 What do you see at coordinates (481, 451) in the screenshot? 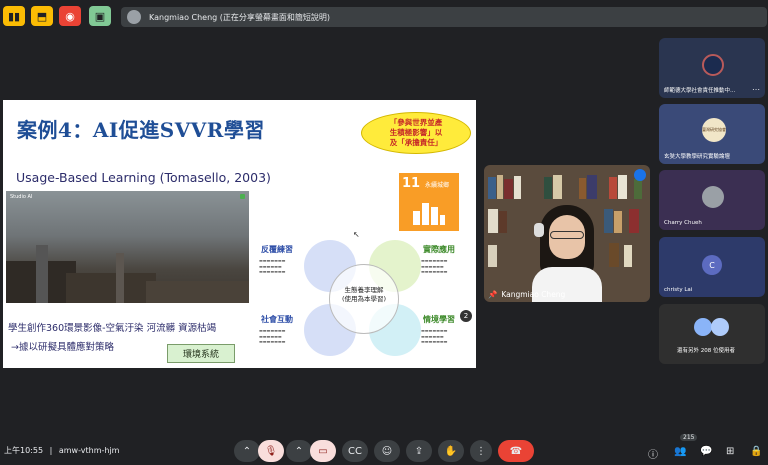
I see `more-options-button: ⋮` at bounding box center [481, 451].